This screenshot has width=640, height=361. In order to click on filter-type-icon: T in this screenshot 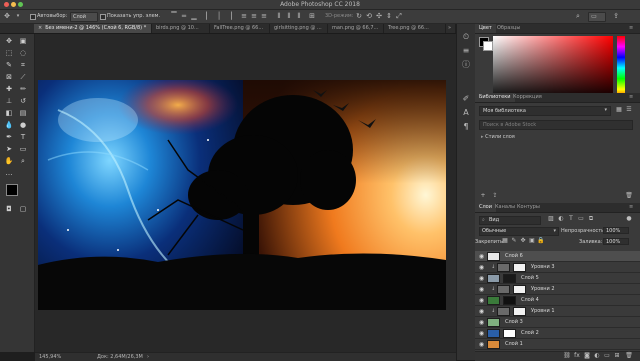, I will do `click(571, 219)`.